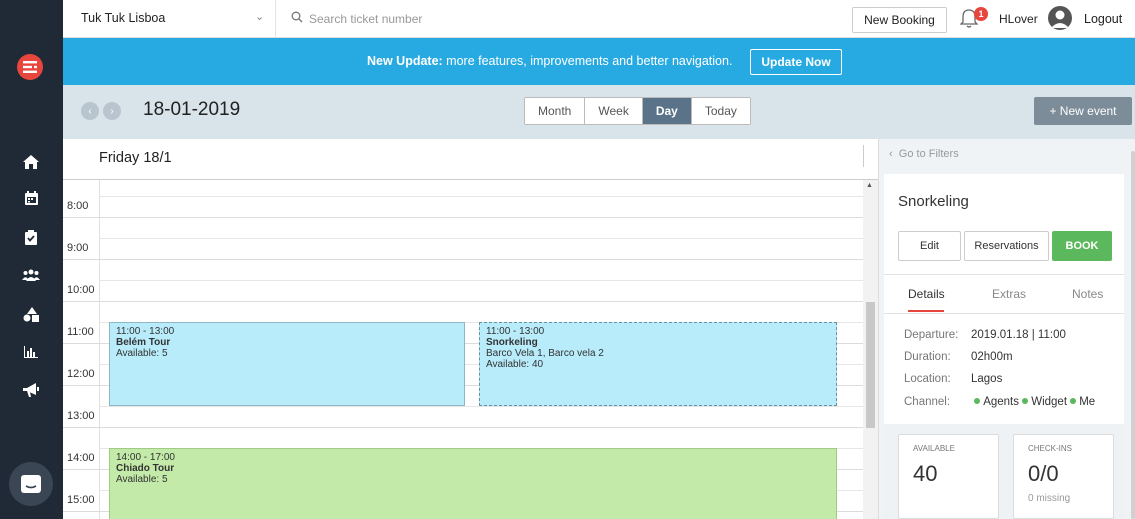 The width and height of the screenshot is (1135, 519). Describe the element at coordinates (112, 111) in the screenshot. I see `chevron-right-icon: ›` at that location.